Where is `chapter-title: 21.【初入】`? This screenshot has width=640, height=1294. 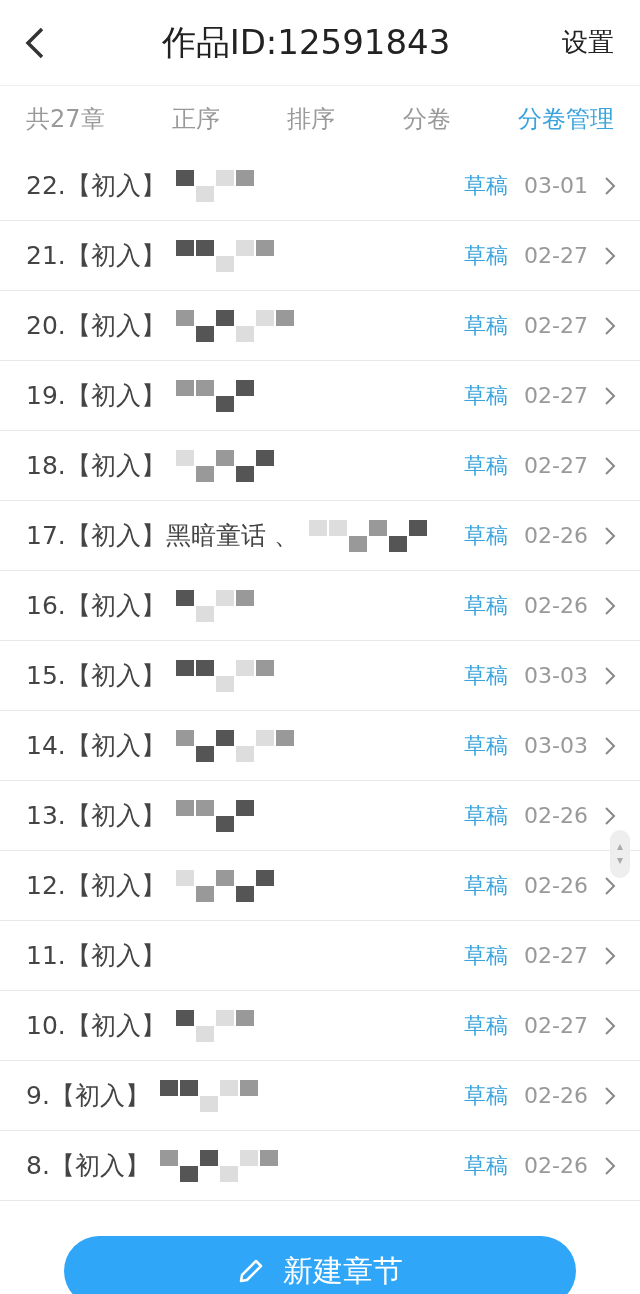 chapter-title: 21.【初入】 is located at coordinates (96, 256).